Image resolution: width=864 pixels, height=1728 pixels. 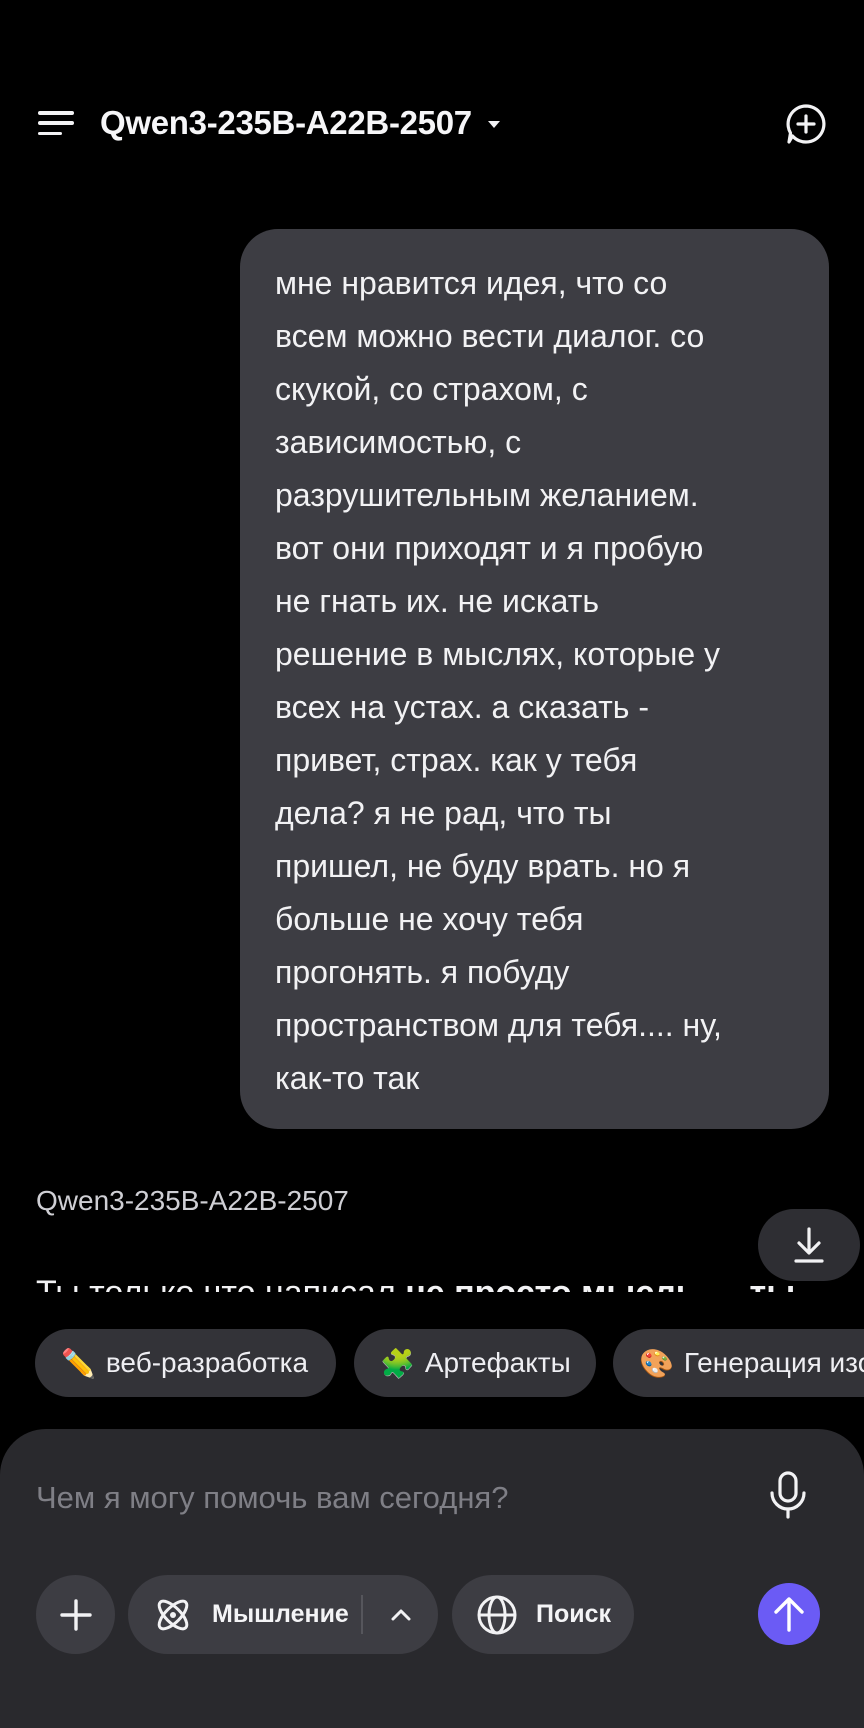 I want to click on chip-label: Генерация изо, so click(x=773, y=1362).